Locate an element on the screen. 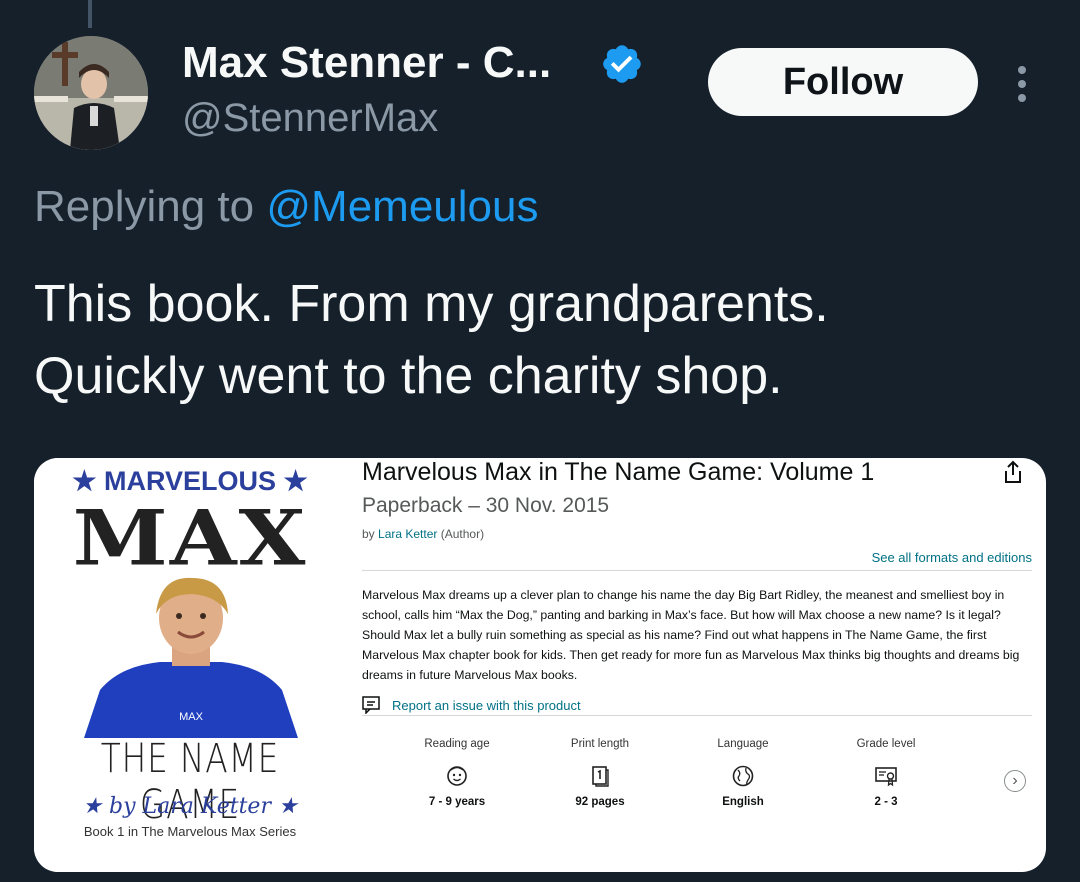 This screenshot has width=1080, height=882. report-icon is located at coordinates (371, 705).